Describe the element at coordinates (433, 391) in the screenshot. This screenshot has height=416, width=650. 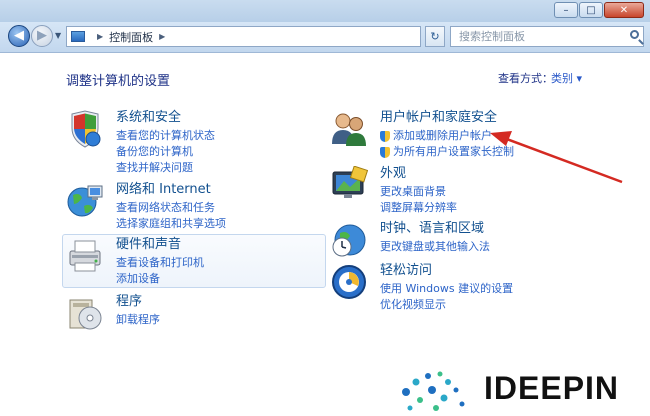
I see `logo-dots-icon` at that location.